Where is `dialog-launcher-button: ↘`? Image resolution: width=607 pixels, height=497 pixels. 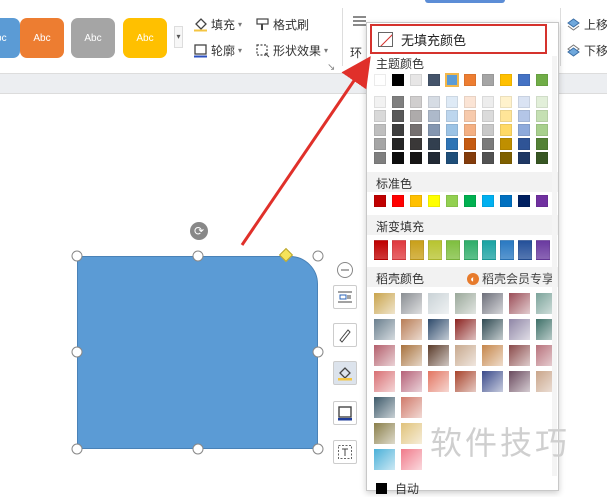
dialog-launcher-button: ↘ is located at coordinates (331, 67).